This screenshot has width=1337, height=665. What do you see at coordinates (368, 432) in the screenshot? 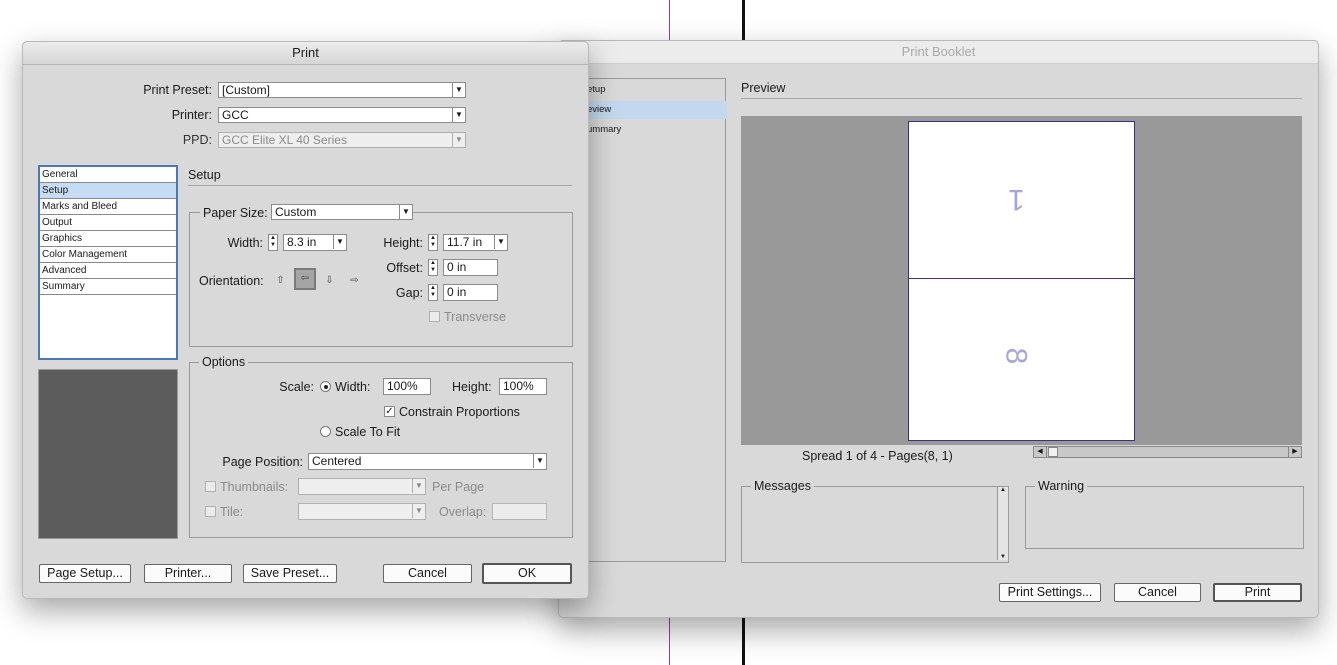
I see `scale-to-fit-label: Scale To Fit` at bounding box center [368, 432].